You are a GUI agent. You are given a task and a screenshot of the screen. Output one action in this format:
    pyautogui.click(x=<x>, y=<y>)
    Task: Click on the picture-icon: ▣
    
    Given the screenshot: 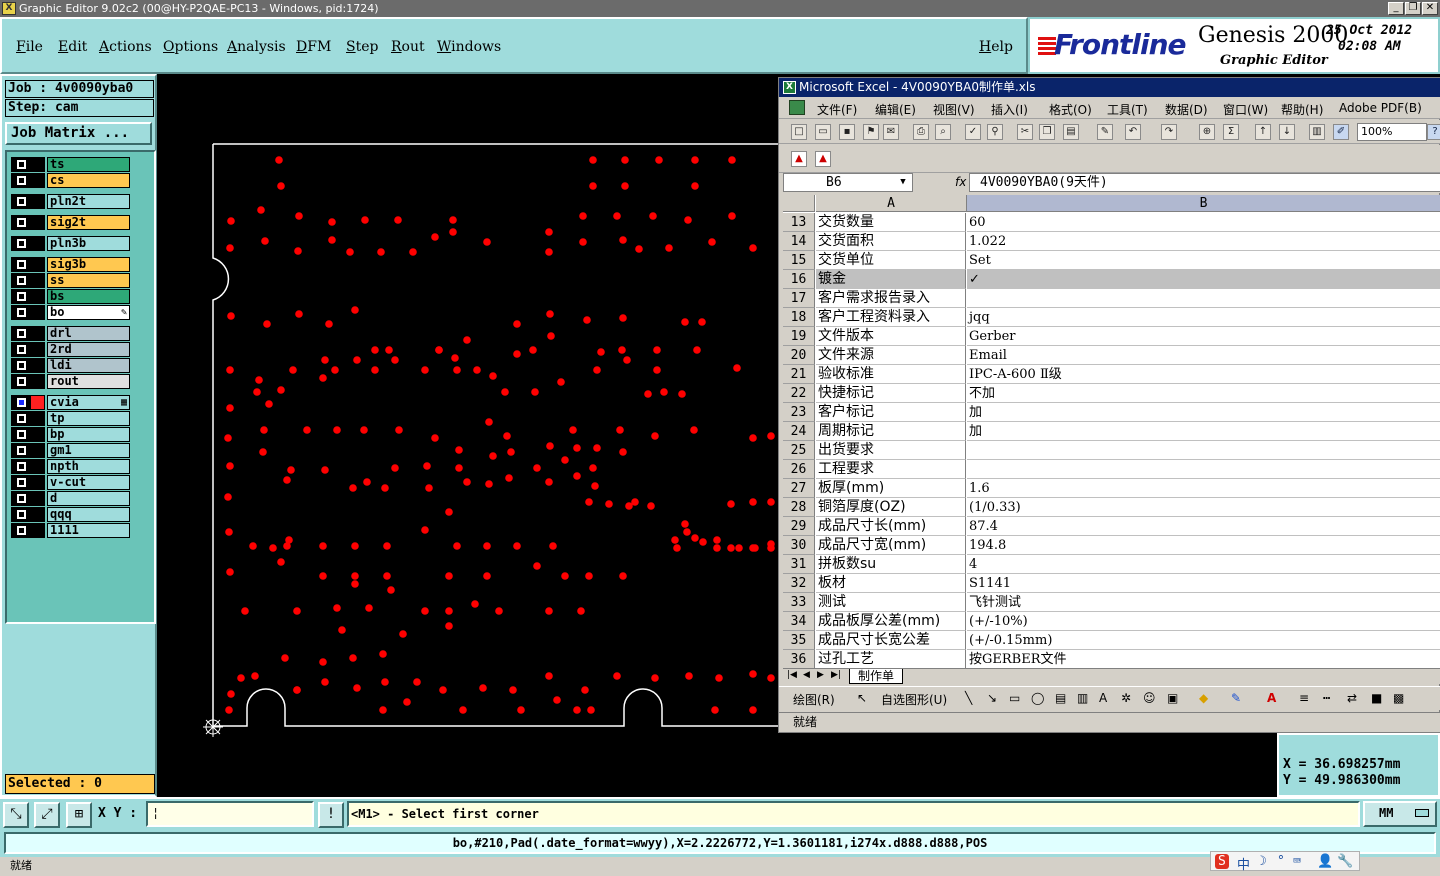 What is the action you would take?
    pyautogui.click(x=1172, y=698)
    